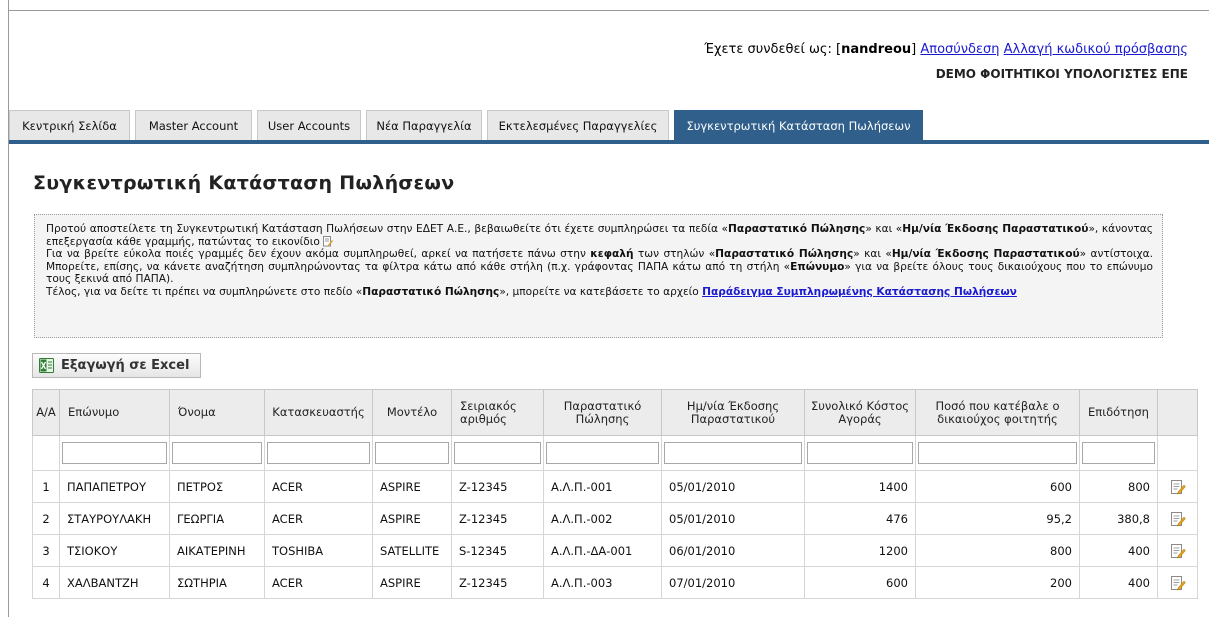 Image resolution: width=1209 pixels, height=617 pixels. I want to click on cell-subsidy: 380,8, so click(1118, 518).